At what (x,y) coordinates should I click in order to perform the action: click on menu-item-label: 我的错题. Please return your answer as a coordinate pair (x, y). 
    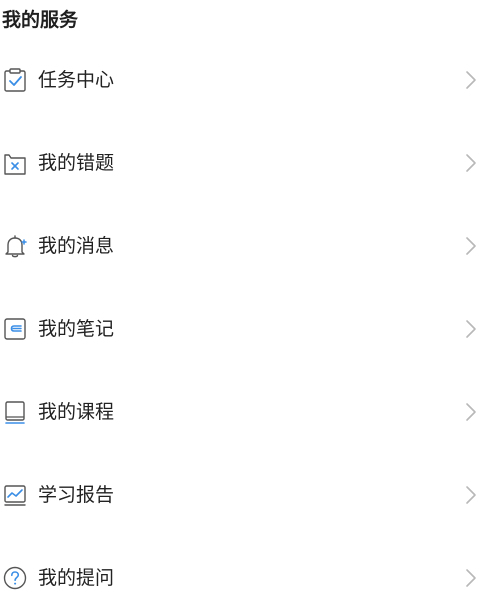
    Looking at the image, I should click on (76, 163).